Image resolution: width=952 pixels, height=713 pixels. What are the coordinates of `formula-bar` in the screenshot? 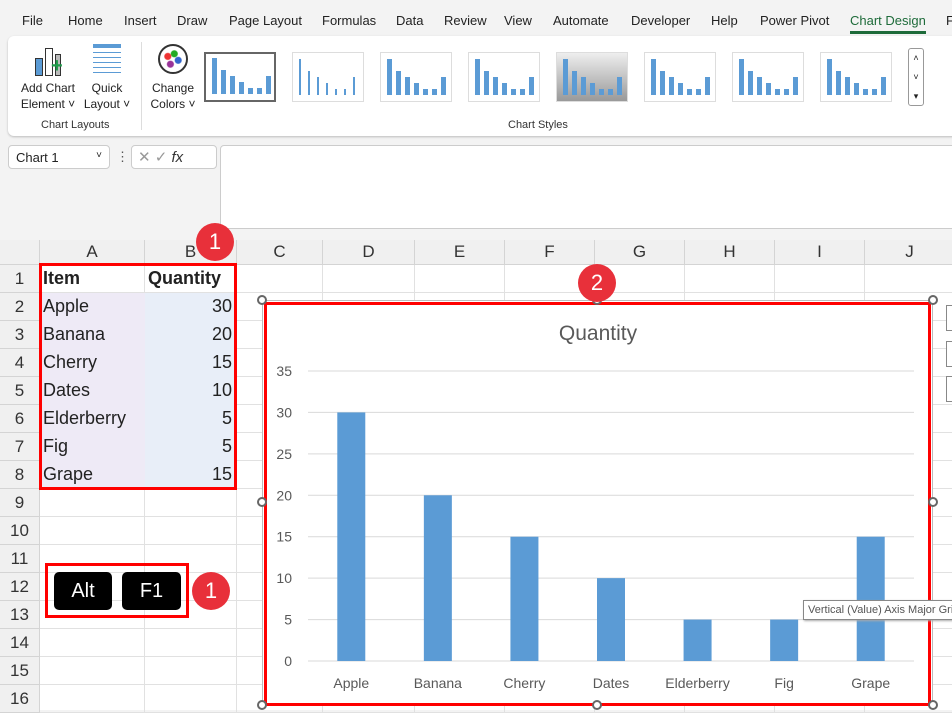 It's located at (586, 187).